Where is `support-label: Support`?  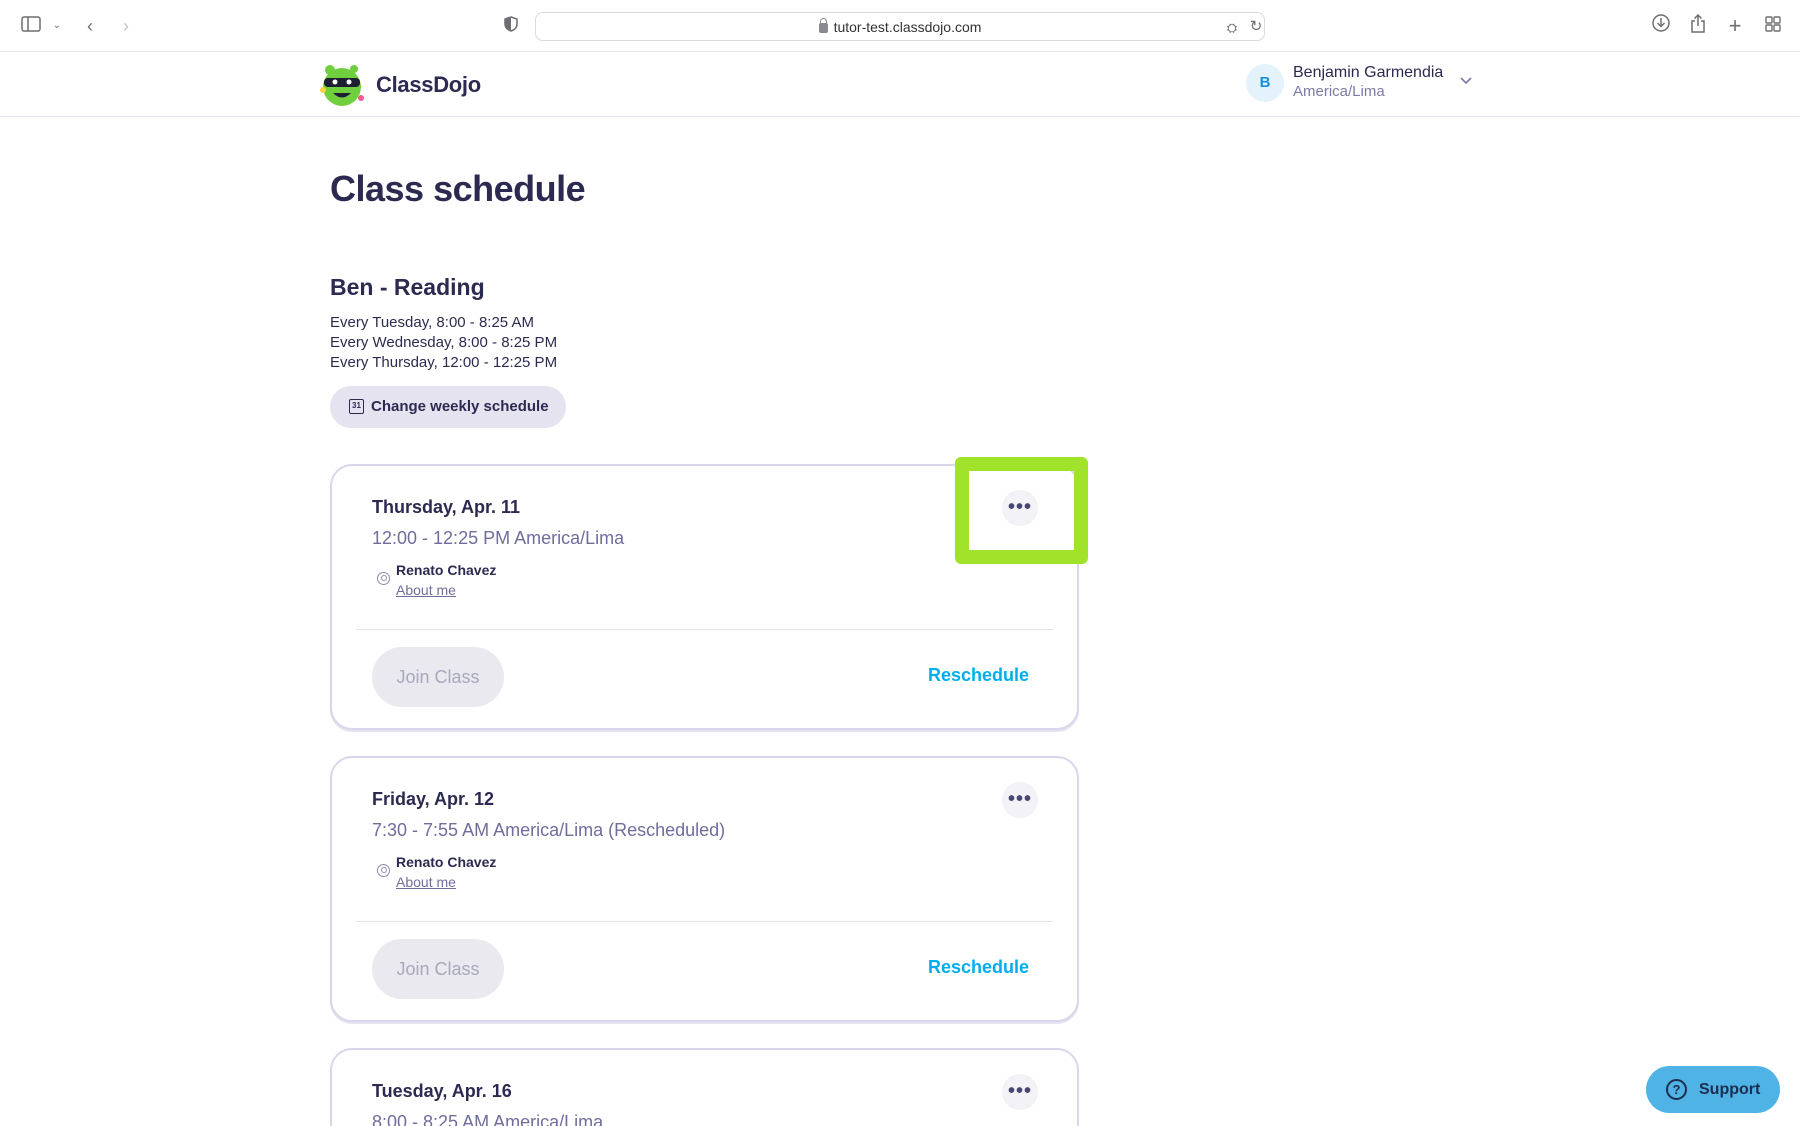 support-label: Support is located at coordinates (1730, 1089).